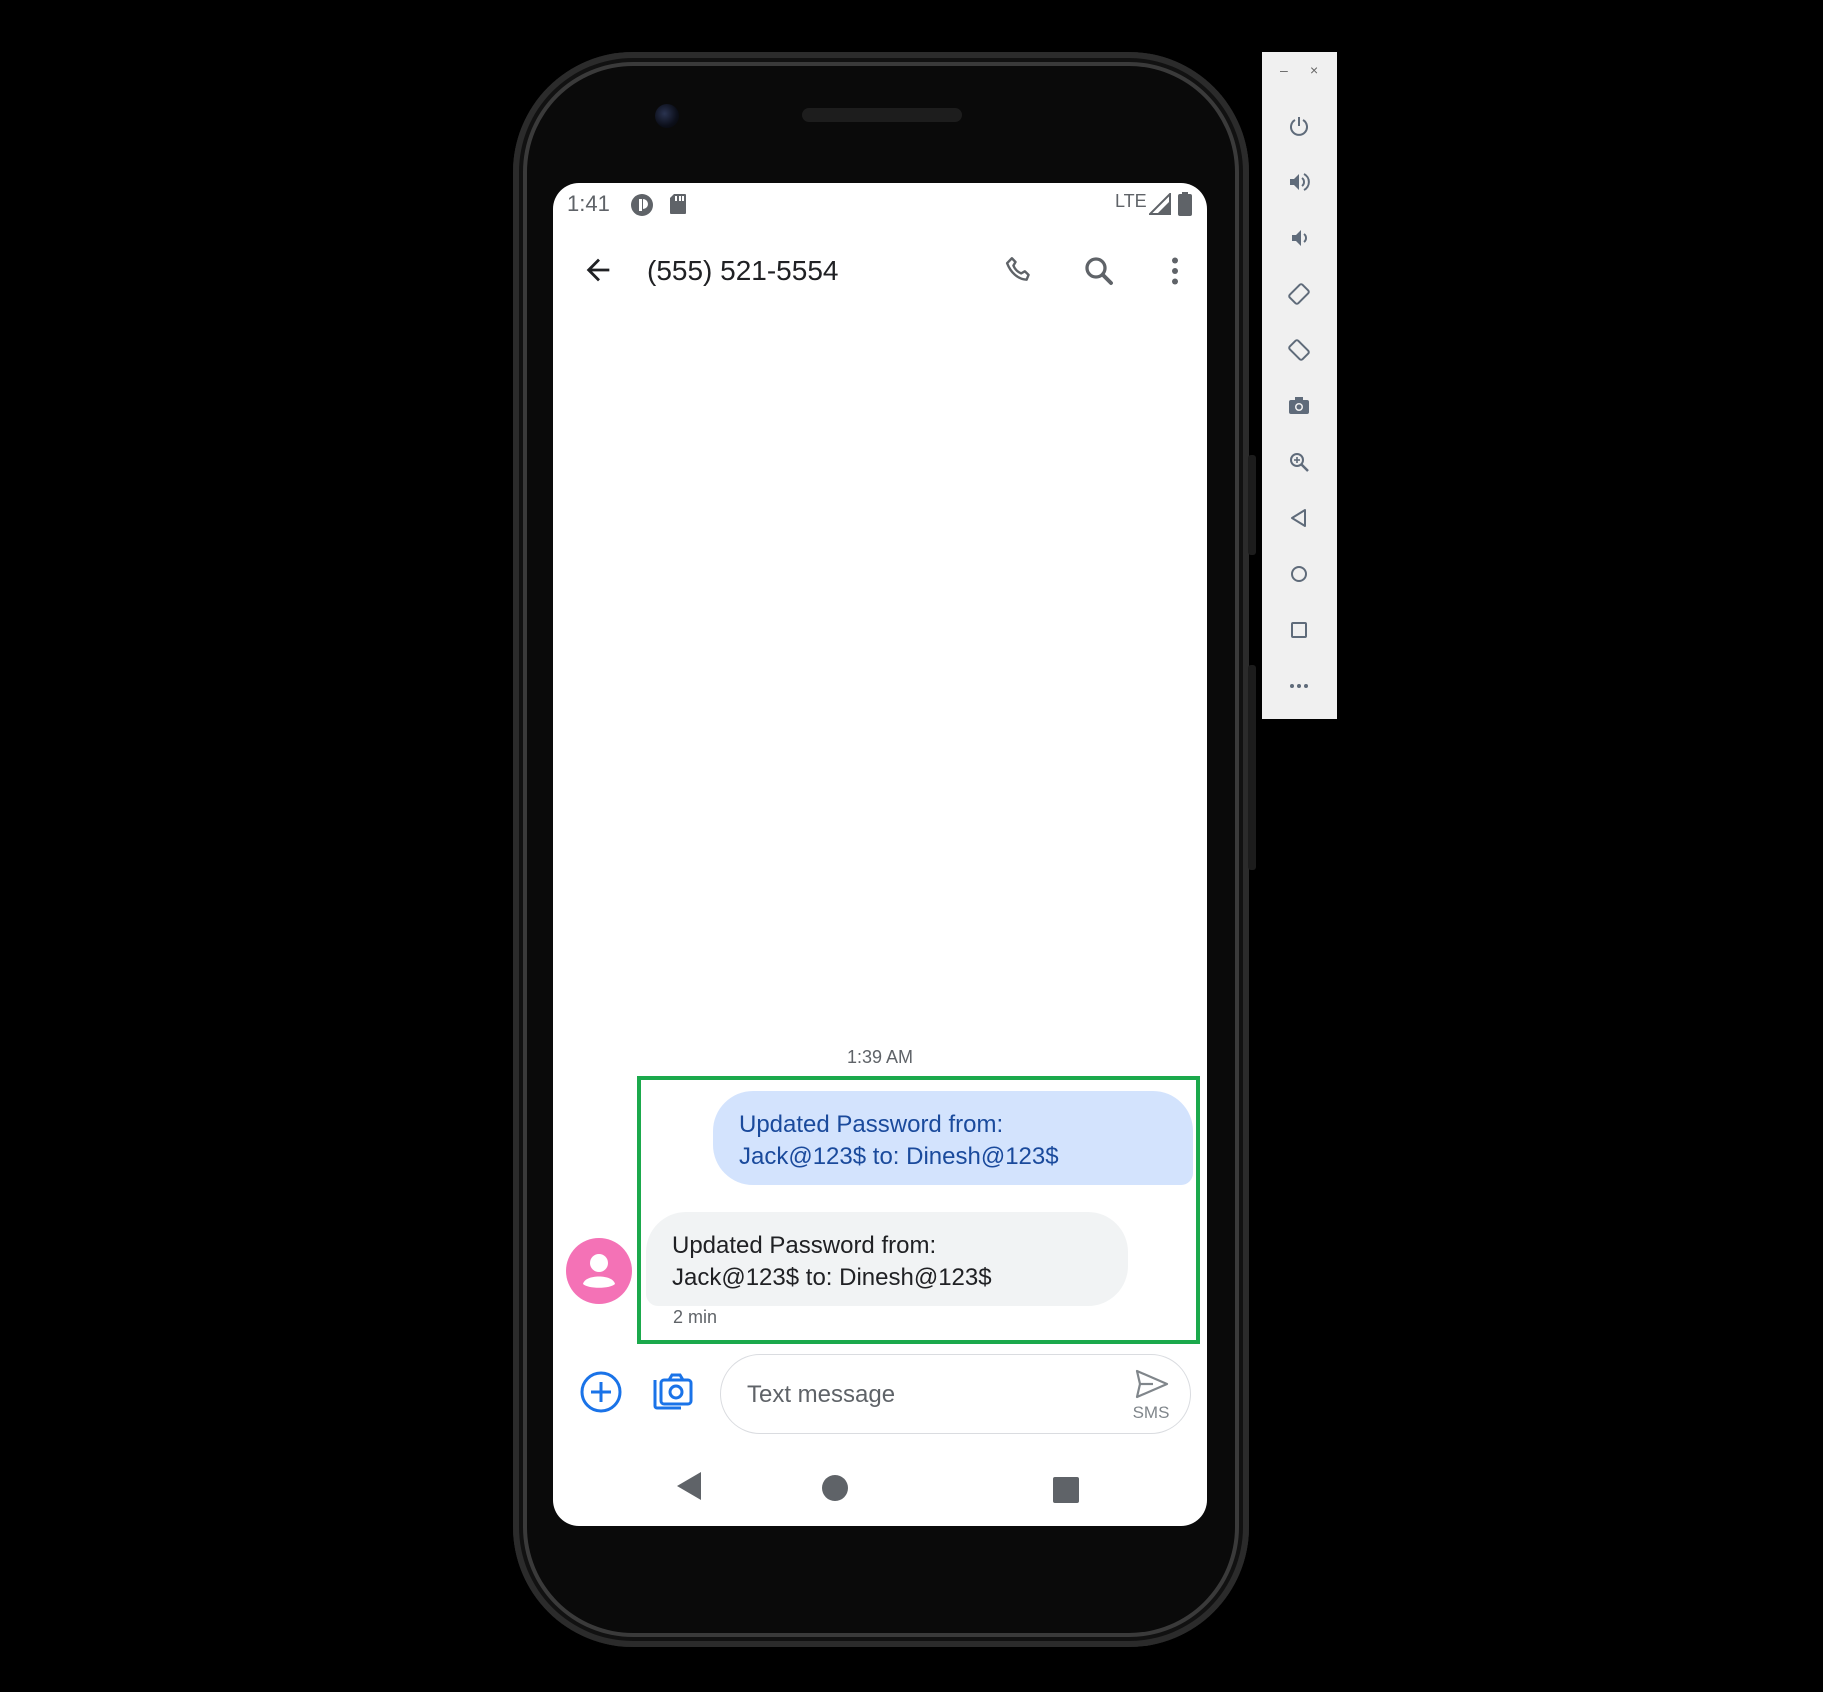 Image resolution: width=1823 pixels, height=1692 pixels. Describe the element at coordinates (1299, 462) in the screenshot. I see `zoom-icon` at that location.